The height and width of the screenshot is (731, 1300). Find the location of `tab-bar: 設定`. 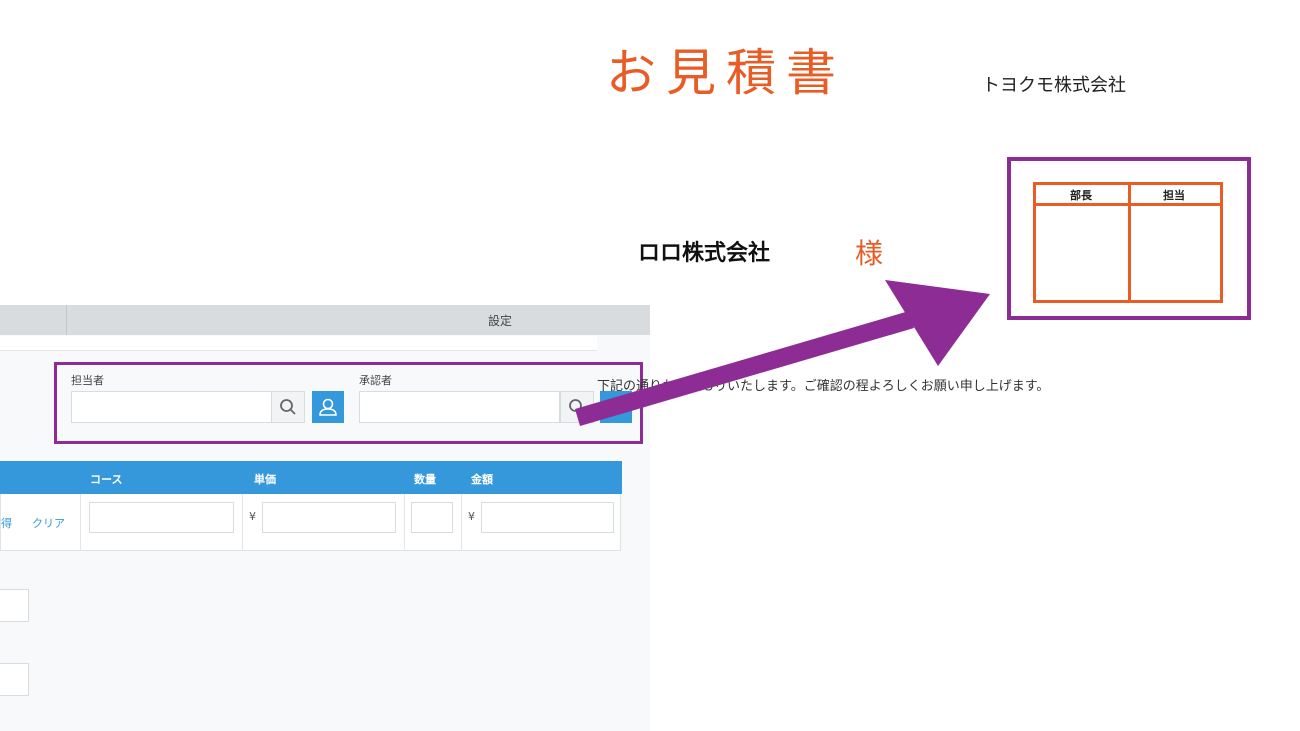

tab-bar: 設定 is located at coordinates (325, 320).